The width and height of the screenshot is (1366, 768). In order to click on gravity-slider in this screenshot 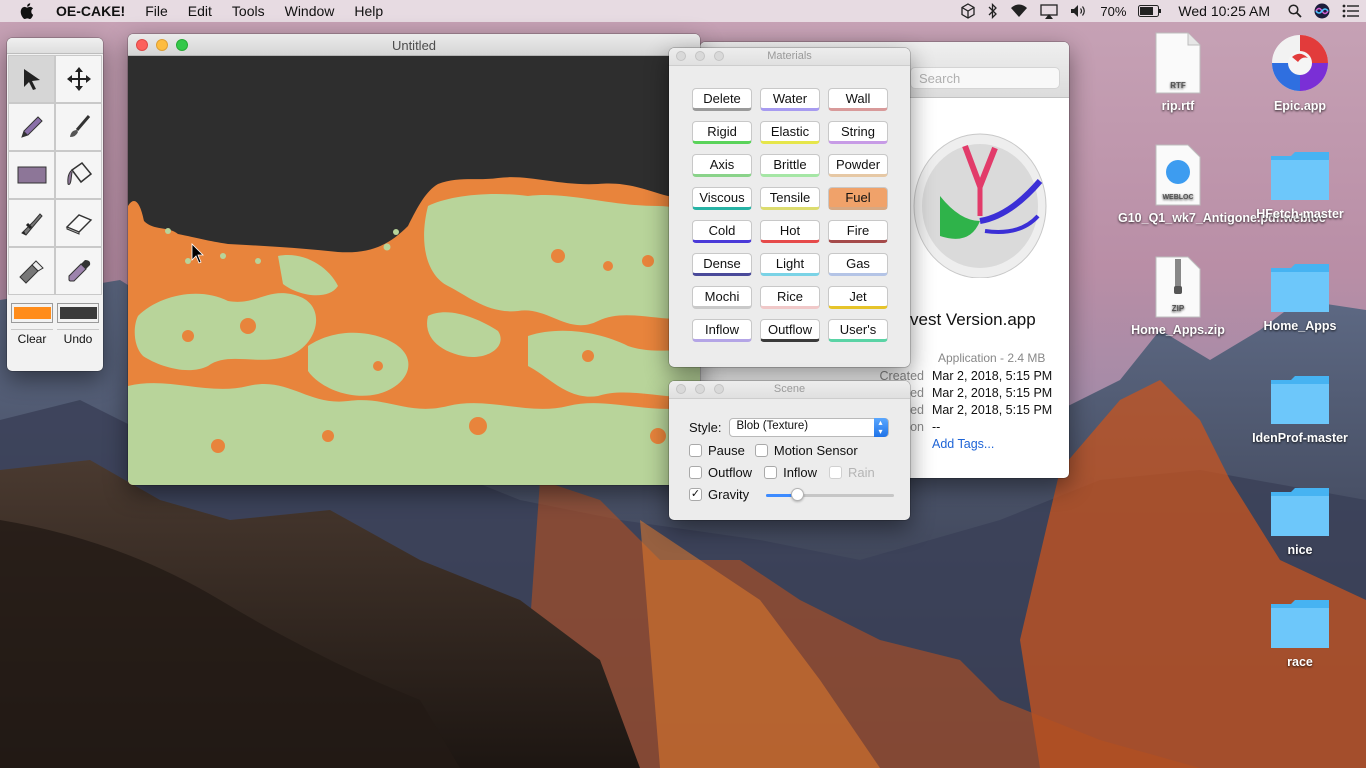, I will do `click(830, 494)`.